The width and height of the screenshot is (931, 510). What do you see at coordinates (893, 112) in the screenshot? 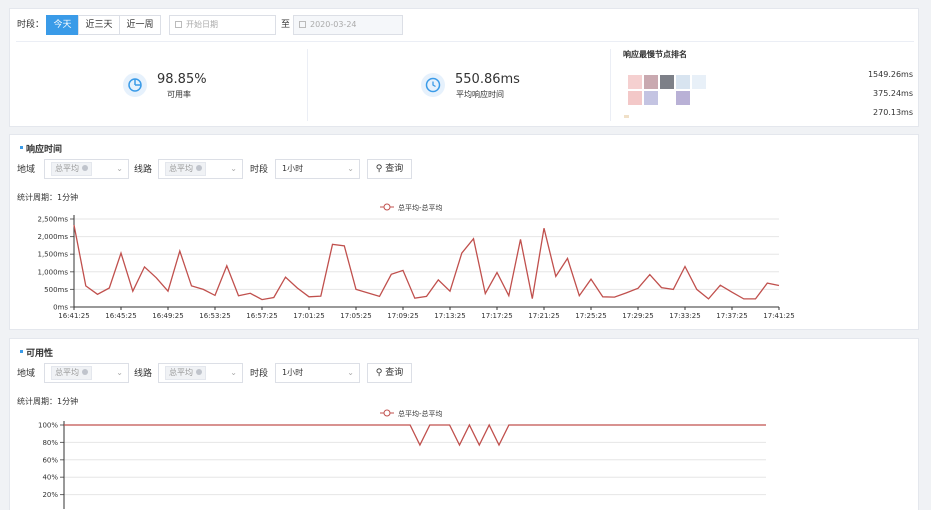
I see `ranking-value-3: 270.13ms` at bounding box center [893, 112].